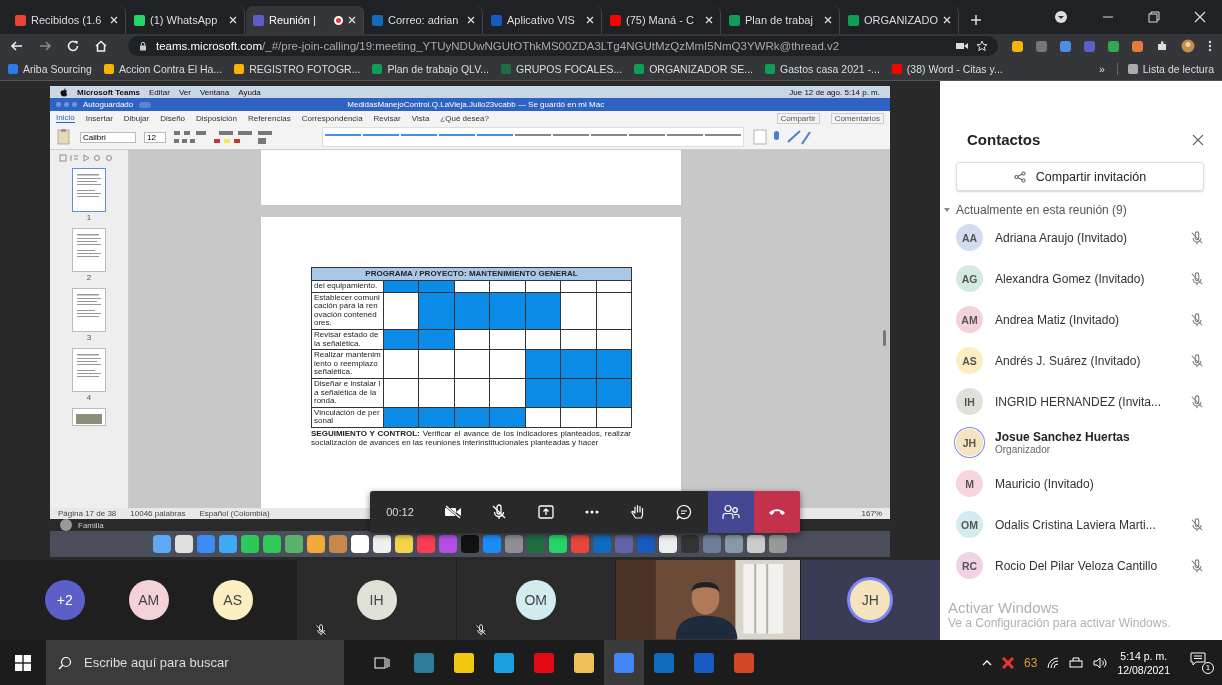 This screenshot has height=685, width=1222. What do you see at coordinates (1072, 442) in the screenshot?
I see `participant-row: JH Josue Sanchez Huertas Organizador` at bounding box center [1072, 442].